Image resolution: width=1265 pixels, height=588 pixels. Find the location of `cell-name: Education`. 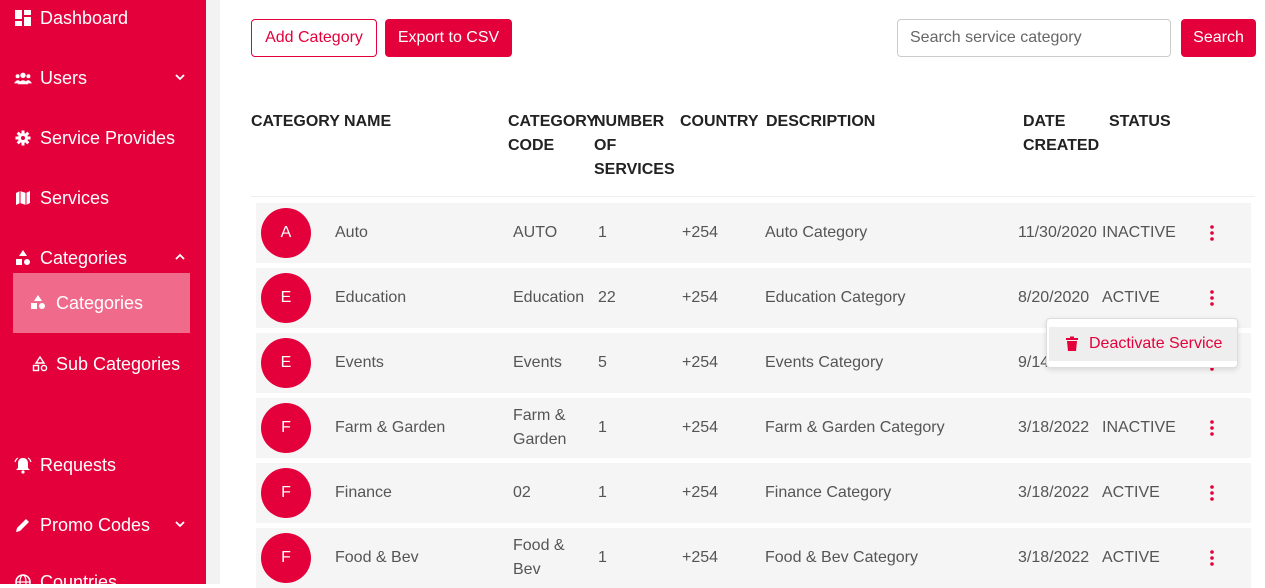

cell-name: Education is located at coordinates (371, 297).